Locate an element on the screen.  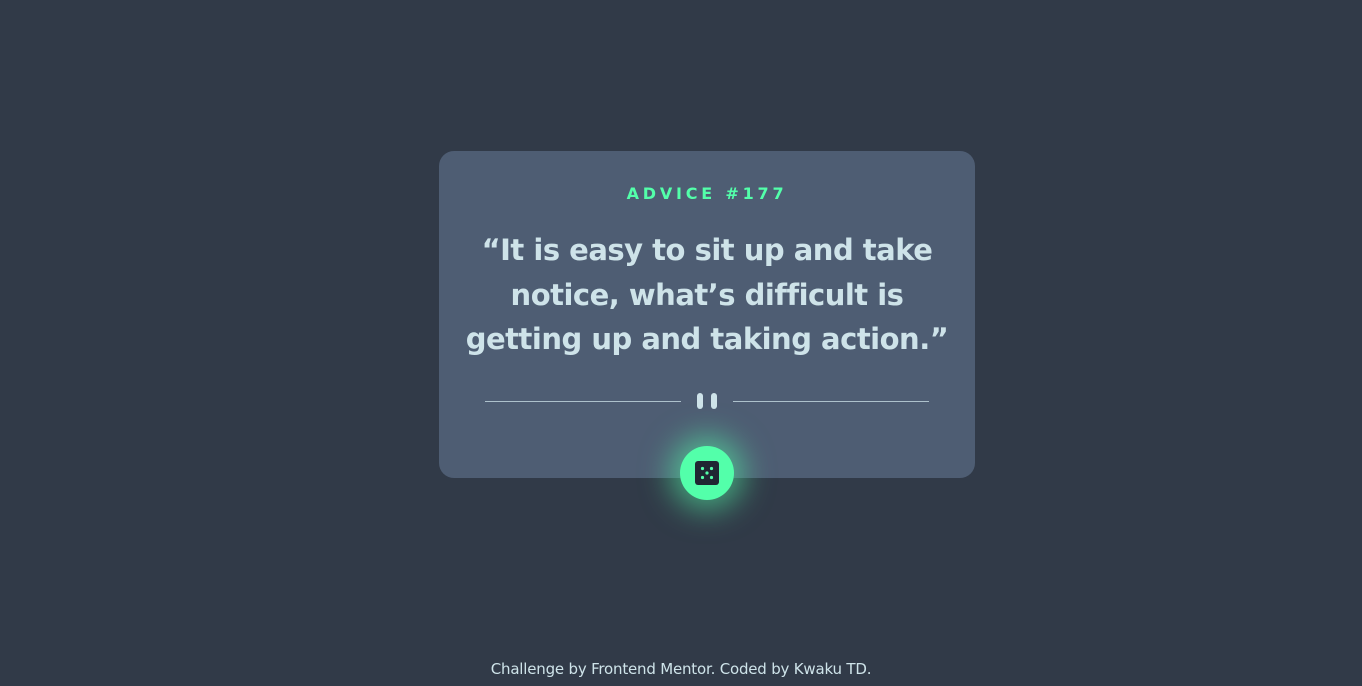
new-advice-button is located at coordinates (707, 473).